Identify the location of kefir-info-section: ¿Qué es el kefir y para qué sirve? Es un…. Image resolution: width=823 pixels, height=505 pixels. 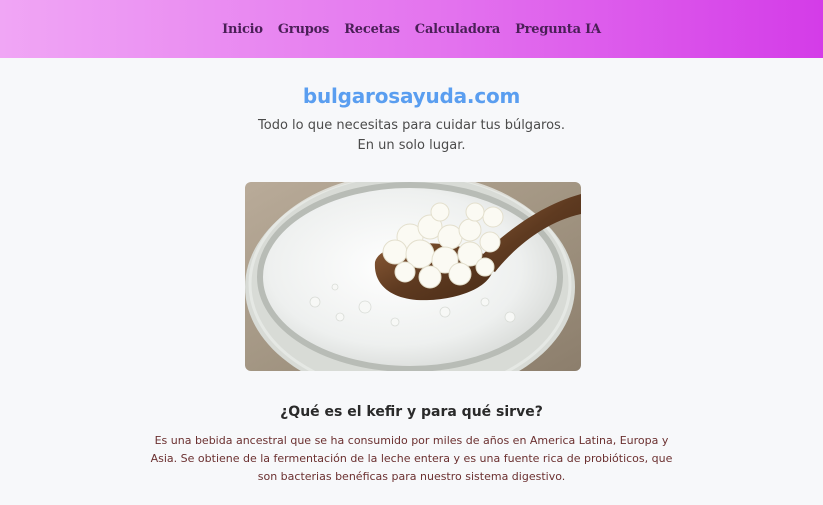
(411, 445).